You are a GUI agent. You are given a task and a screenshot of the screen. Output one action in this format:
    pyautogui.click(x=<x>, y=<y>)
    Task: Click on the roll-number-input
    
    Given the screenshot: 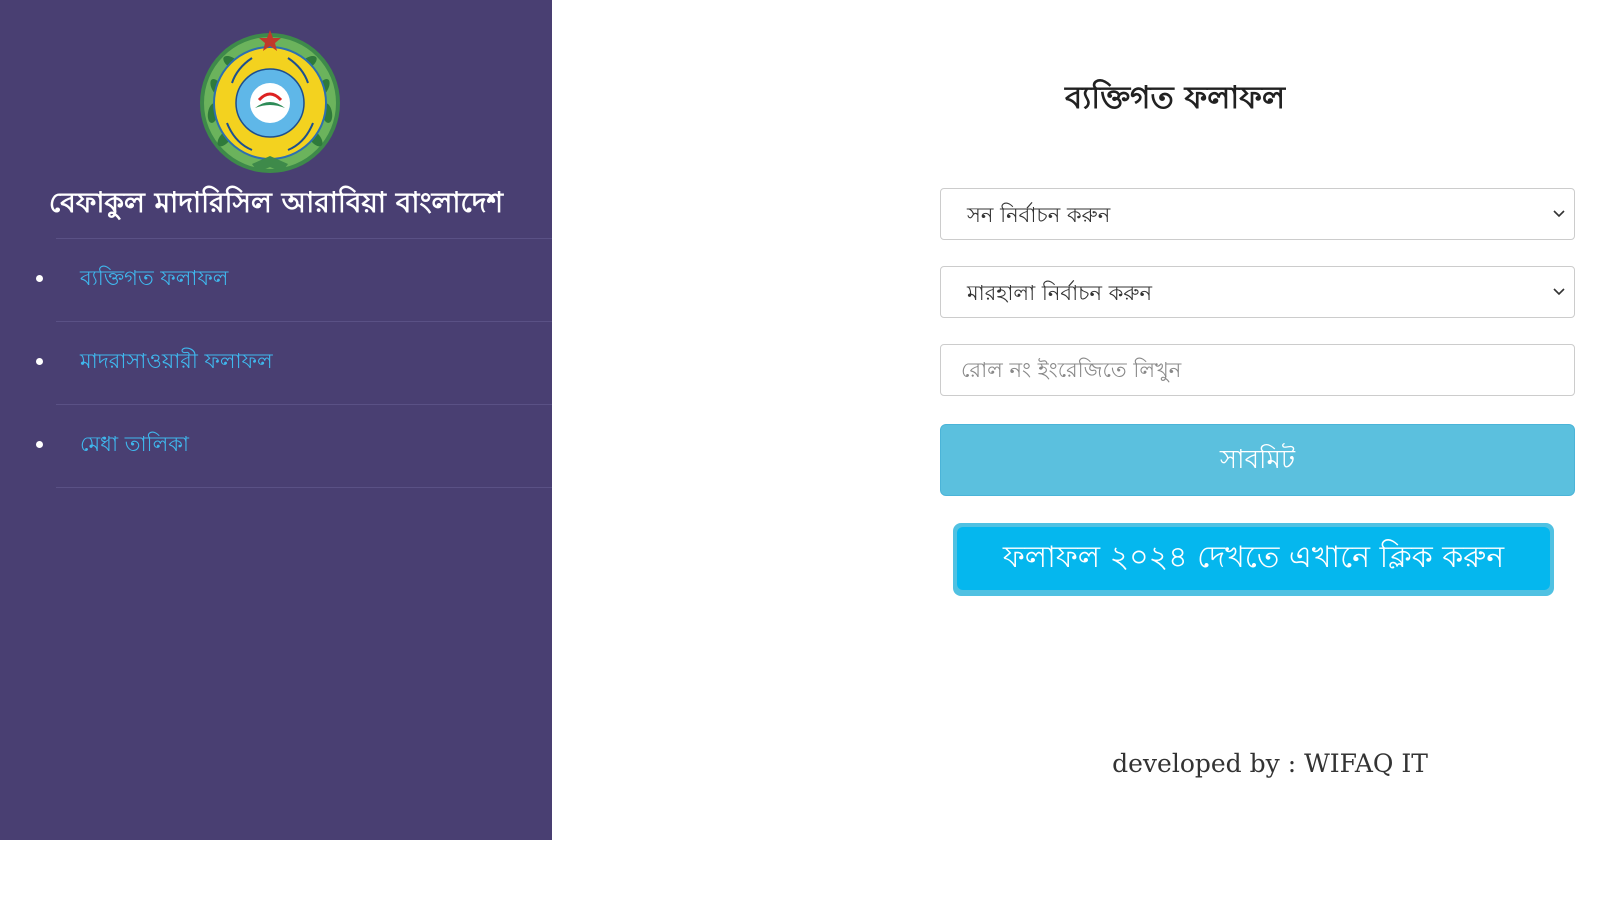 What is the action you would take?
    pyautogui.click(x=1257, y=370)
    